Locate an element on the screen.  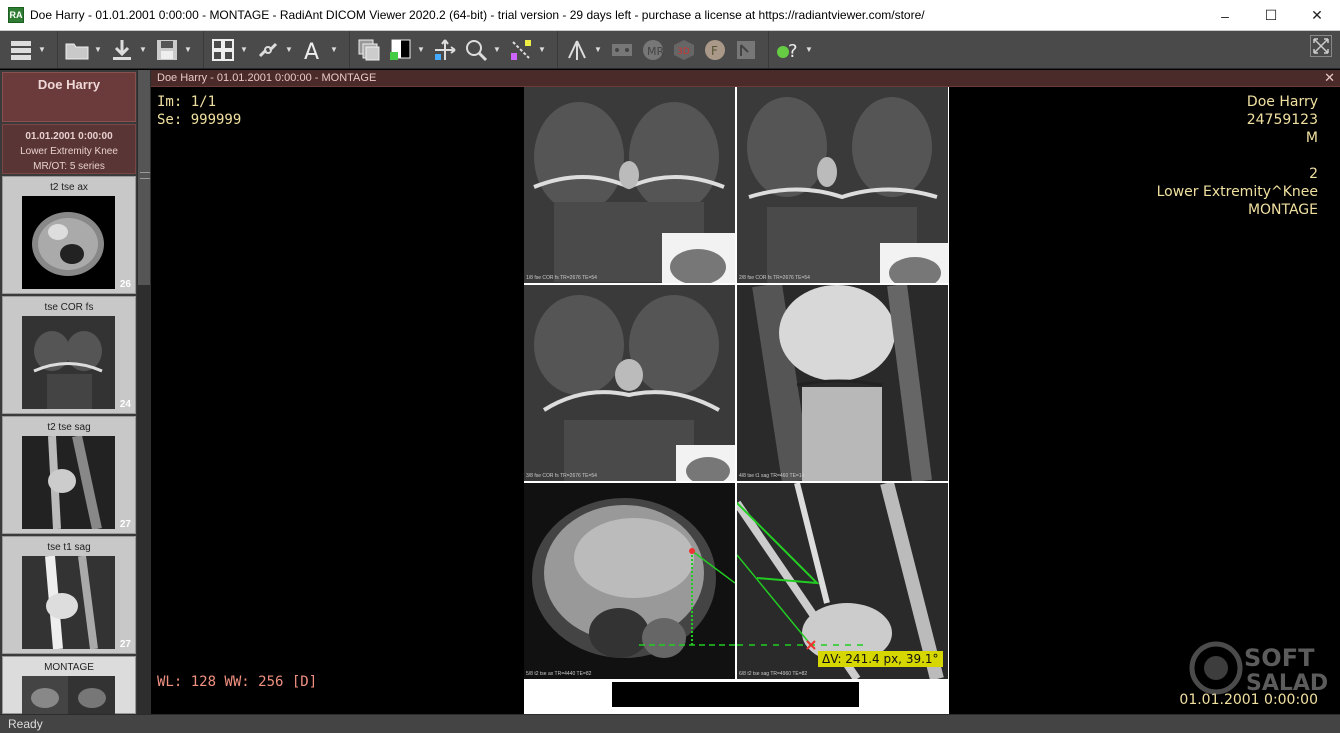
series-label: t2 tse sag is located at coordinates (69, 427).